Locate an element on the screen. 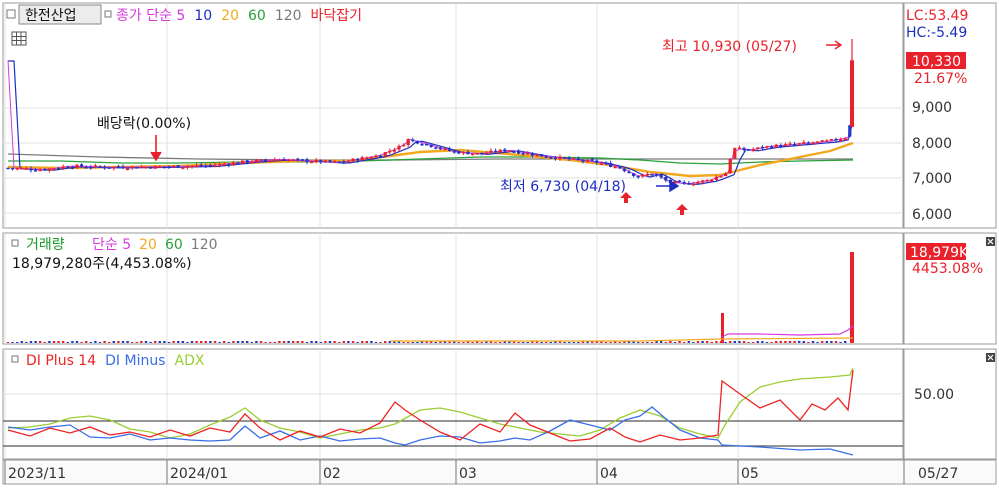  volume-badge-value: 18,979K is located at coordinates (939, 253).